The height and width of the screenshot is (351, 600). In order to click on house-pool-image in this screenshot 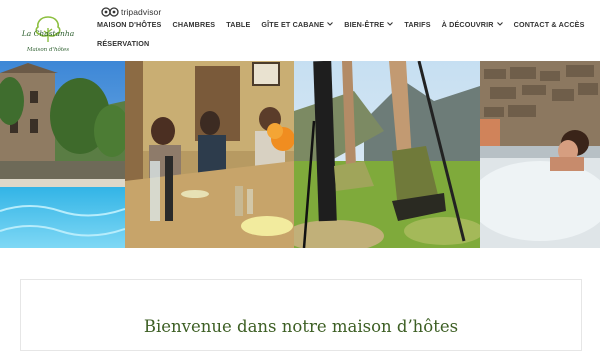, I will do `click(62, 154)`.